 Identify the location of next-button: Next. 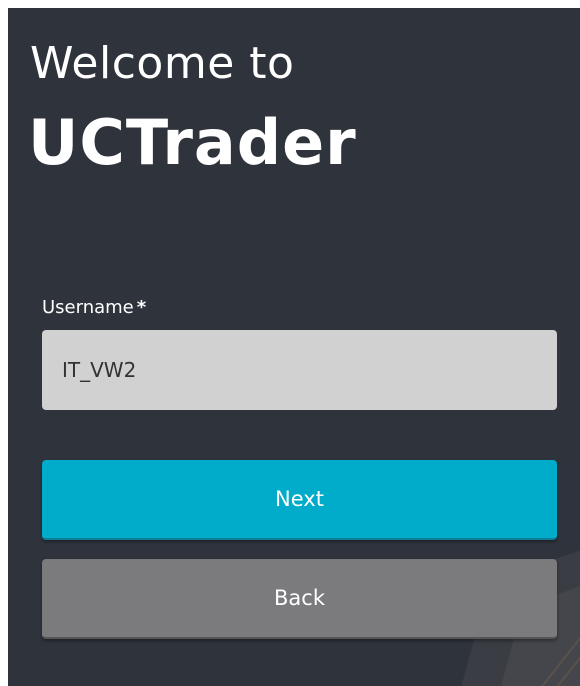
(299, 500).